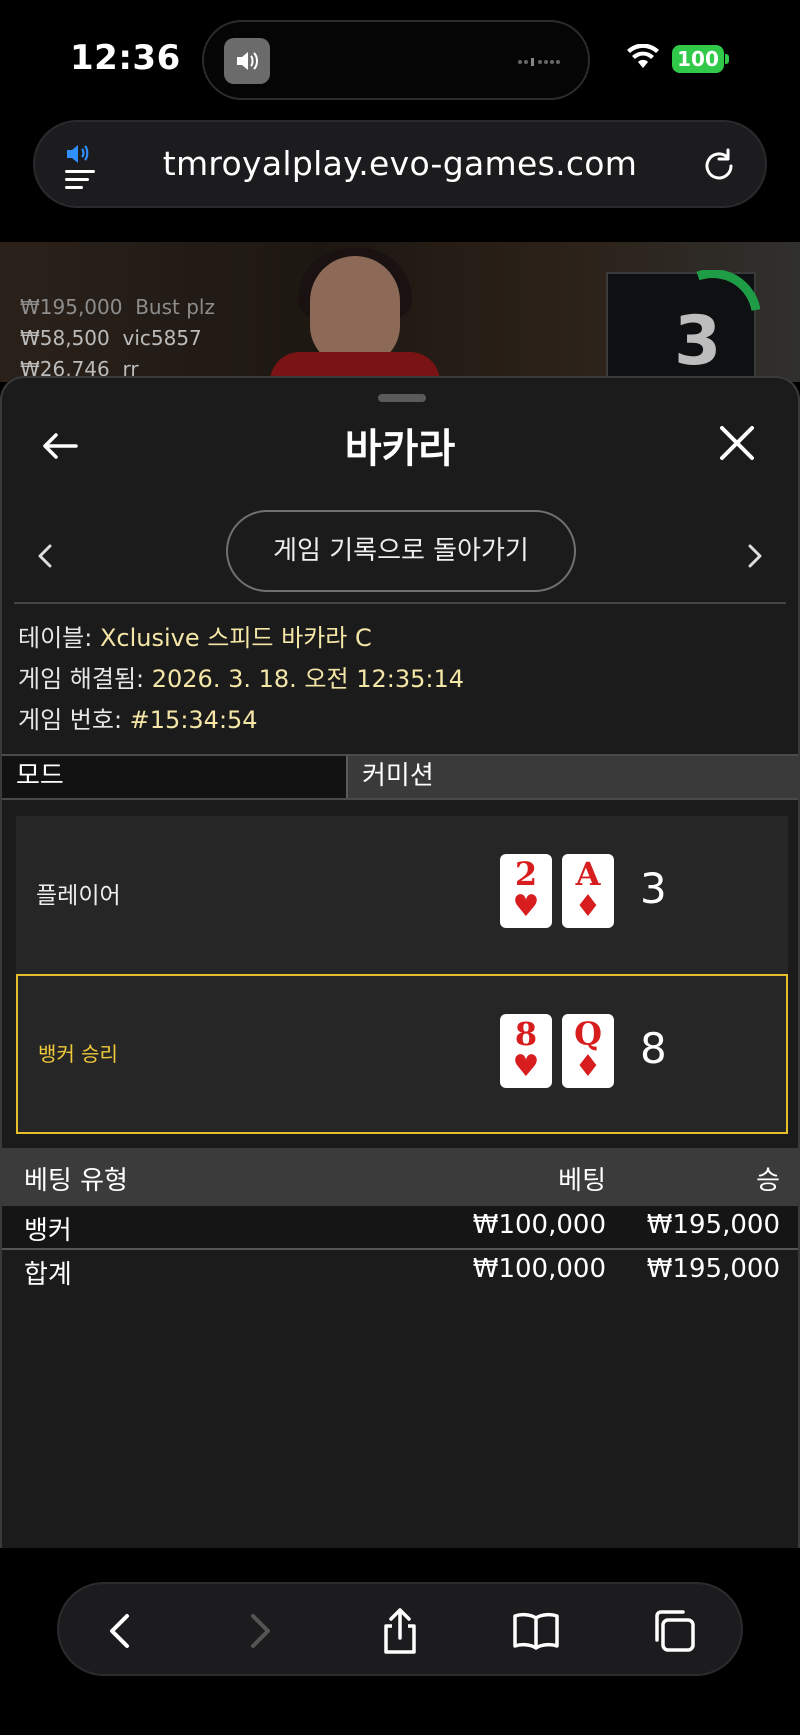  What do you see at coordinates (539, 1225) in the screenshot?
I see `row-bet-amount: ₩100,000` at bounding box center [539, 1225].